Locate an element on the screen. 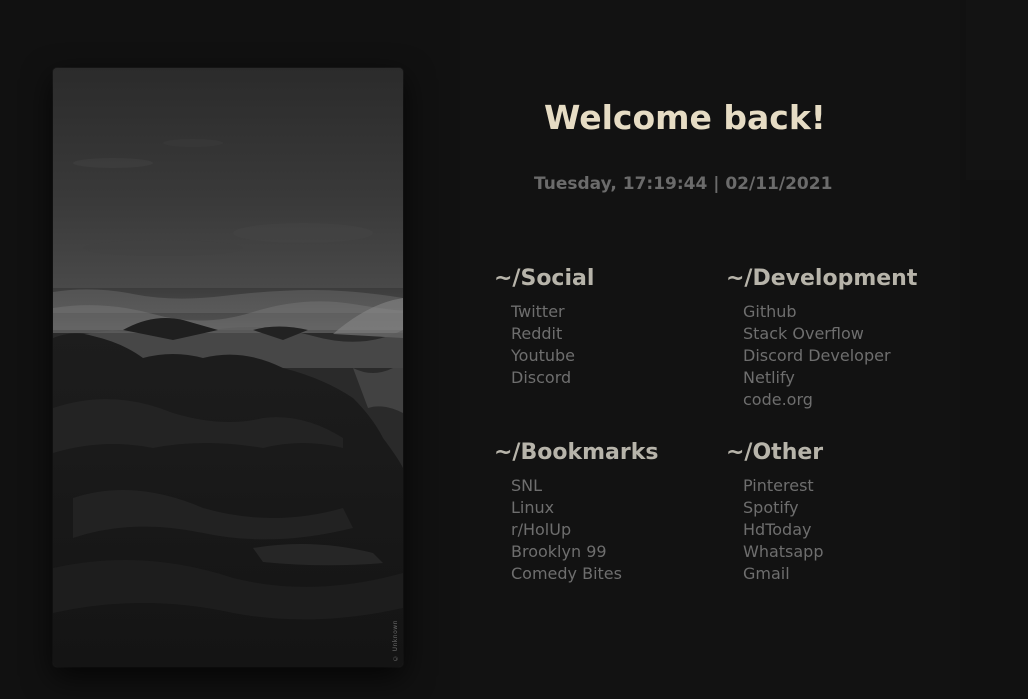  section-title: ~/Development is located at coordinates (822, 278).